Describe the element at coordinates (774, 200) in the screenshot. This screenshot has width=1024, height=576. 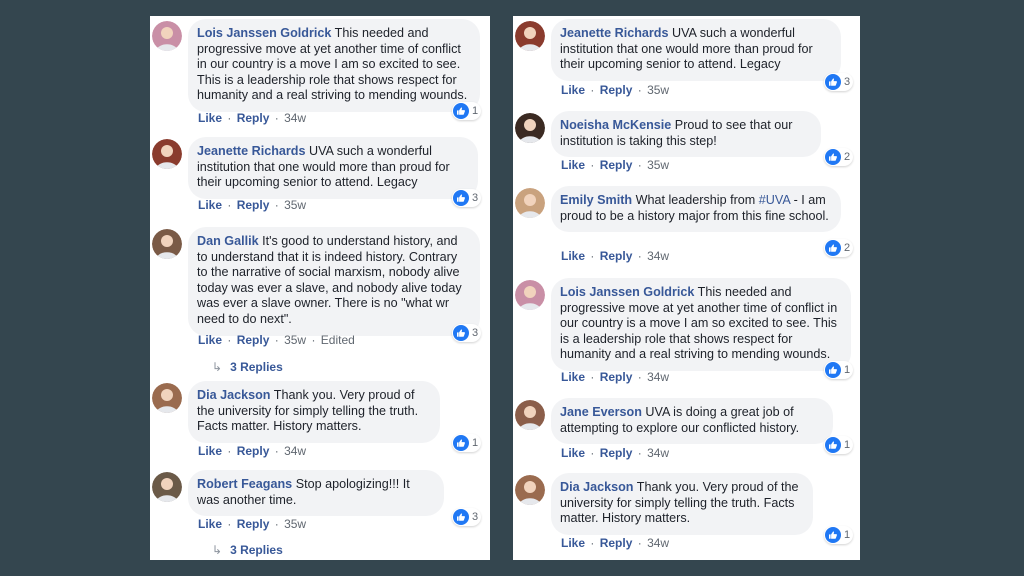
I see `hashtag-link: #UVA` at that location.